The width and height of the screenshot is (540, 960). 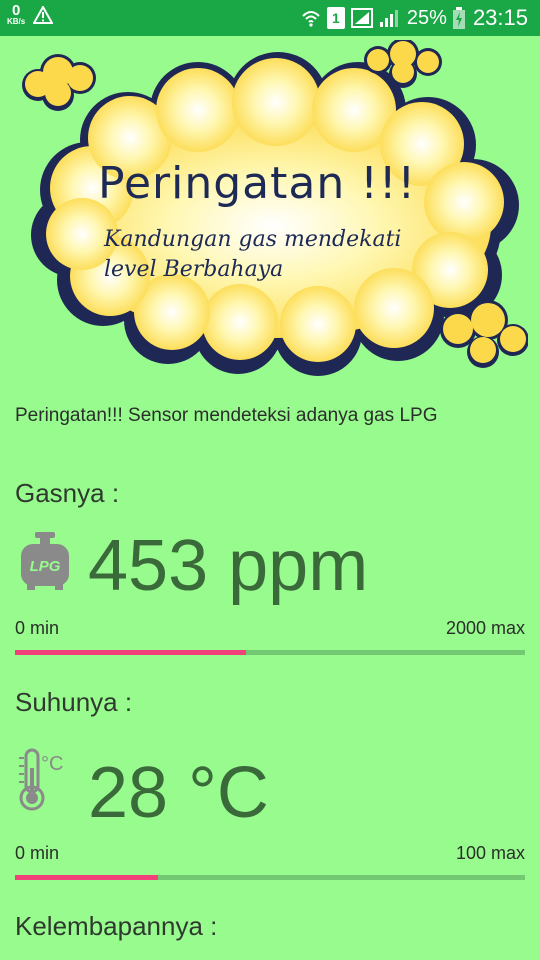 What do you see at coordinates (37, 628) in the screenshot?
I see `gas-scale-min: 0 min` at bounding box center [37, 628].